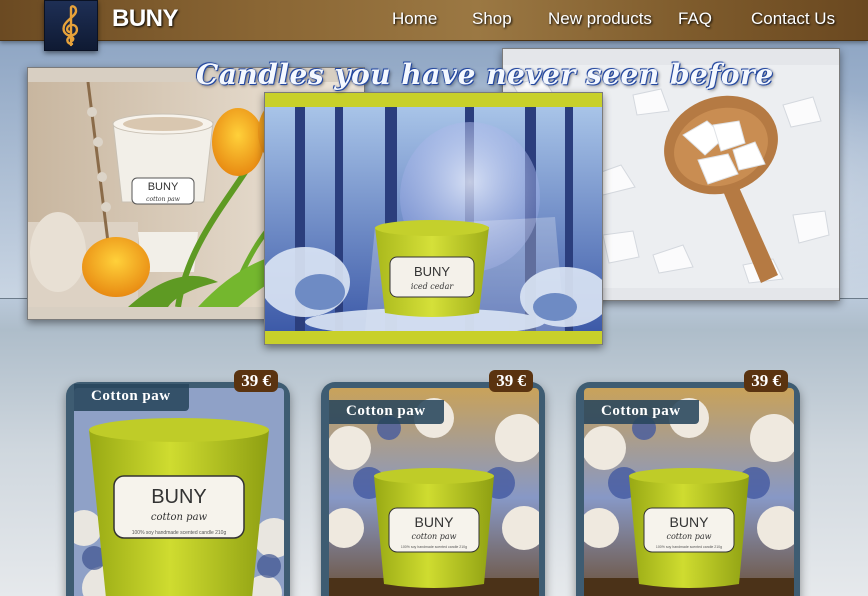 The height and width of the screenshot is (596, 868). I want to click on hero-tagline: Candles you have never seen before, so click(485, 74).